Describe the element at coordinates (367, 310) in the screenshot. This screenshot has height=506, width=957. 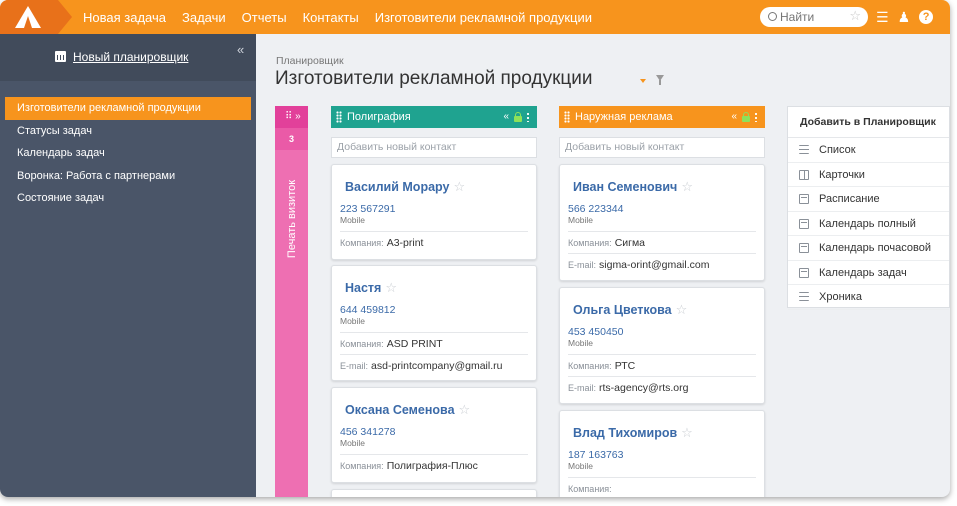
I see `contact-phone: 644 459812` at that location.